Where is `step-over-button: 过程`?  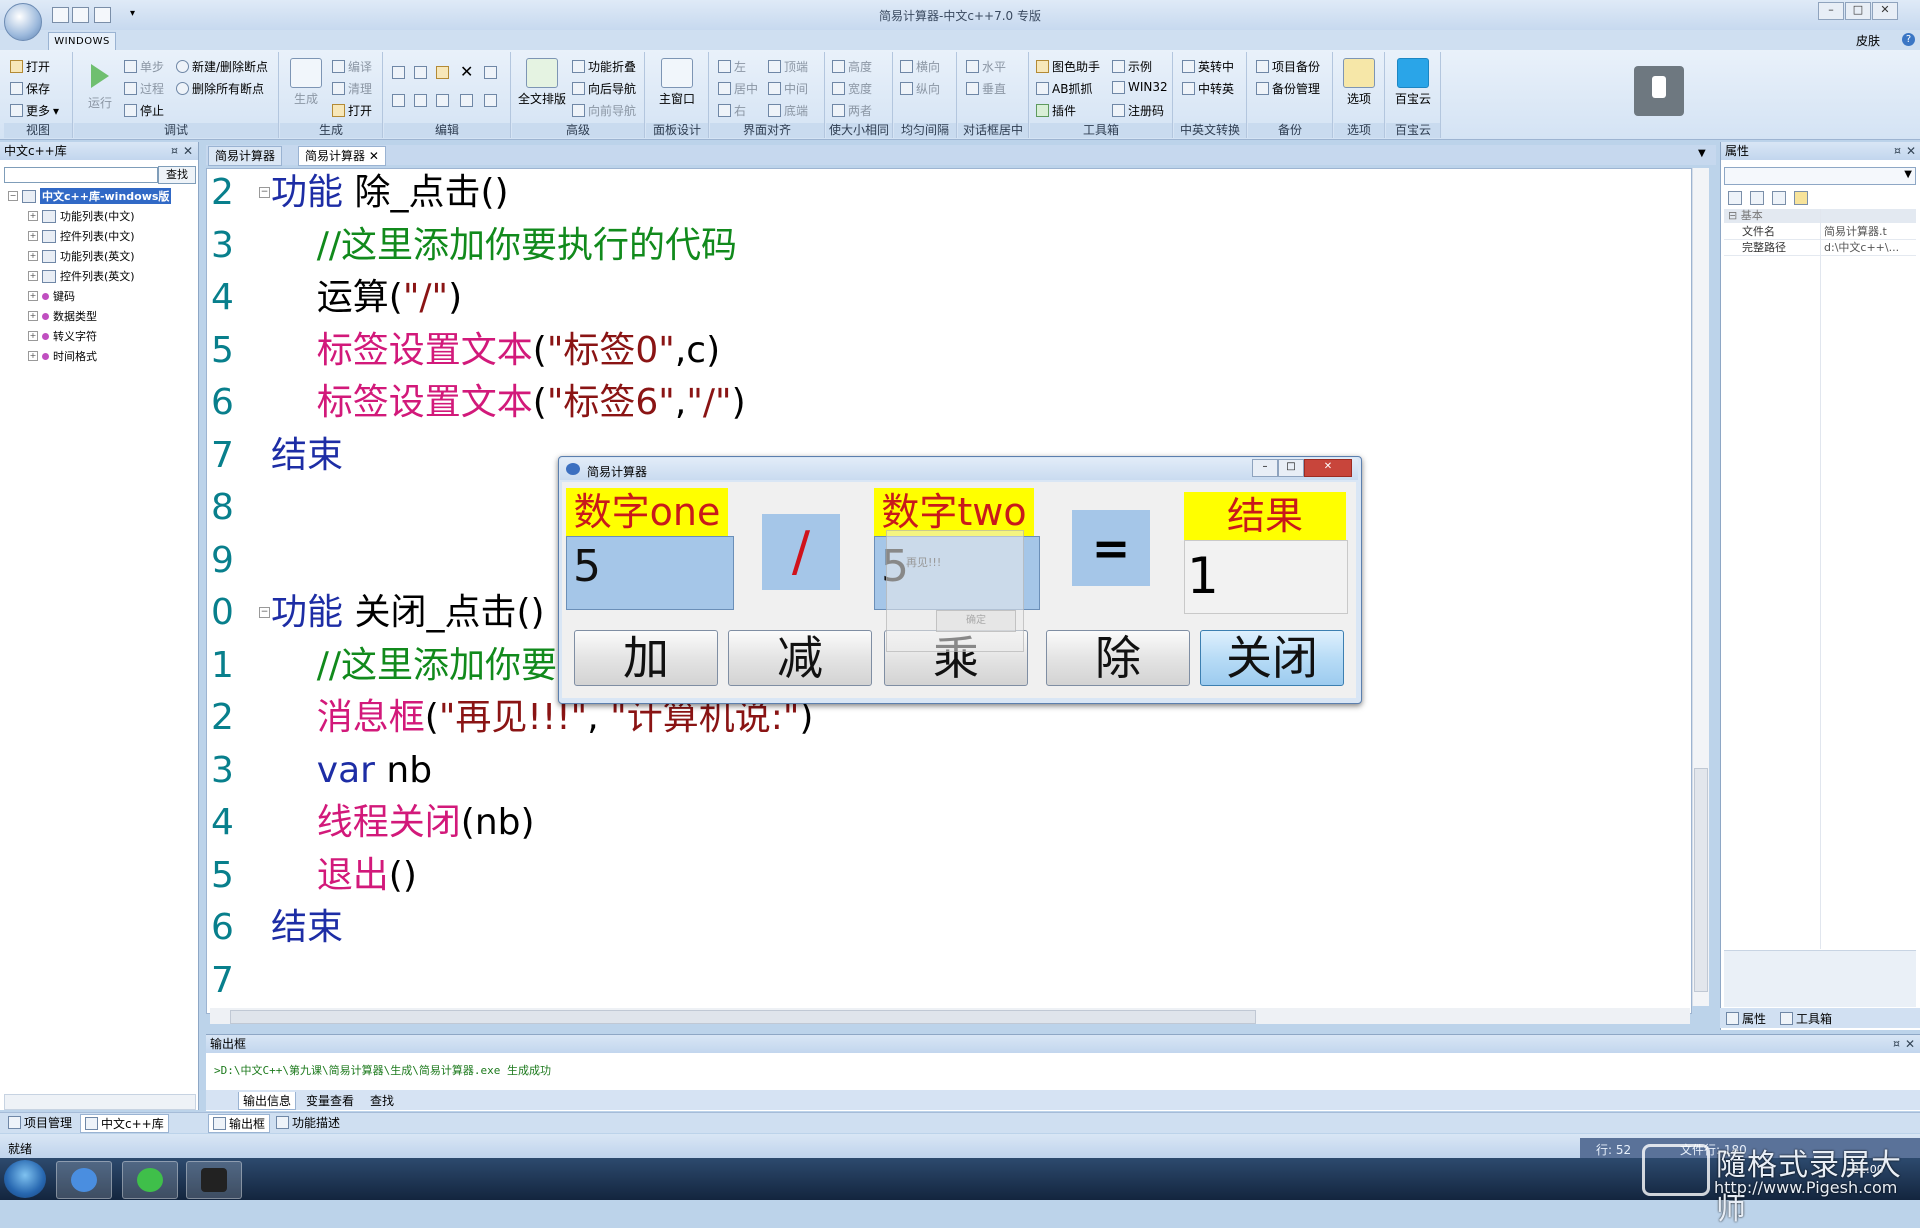 step-over-button: 过程 is located at coordinates (144, 88).